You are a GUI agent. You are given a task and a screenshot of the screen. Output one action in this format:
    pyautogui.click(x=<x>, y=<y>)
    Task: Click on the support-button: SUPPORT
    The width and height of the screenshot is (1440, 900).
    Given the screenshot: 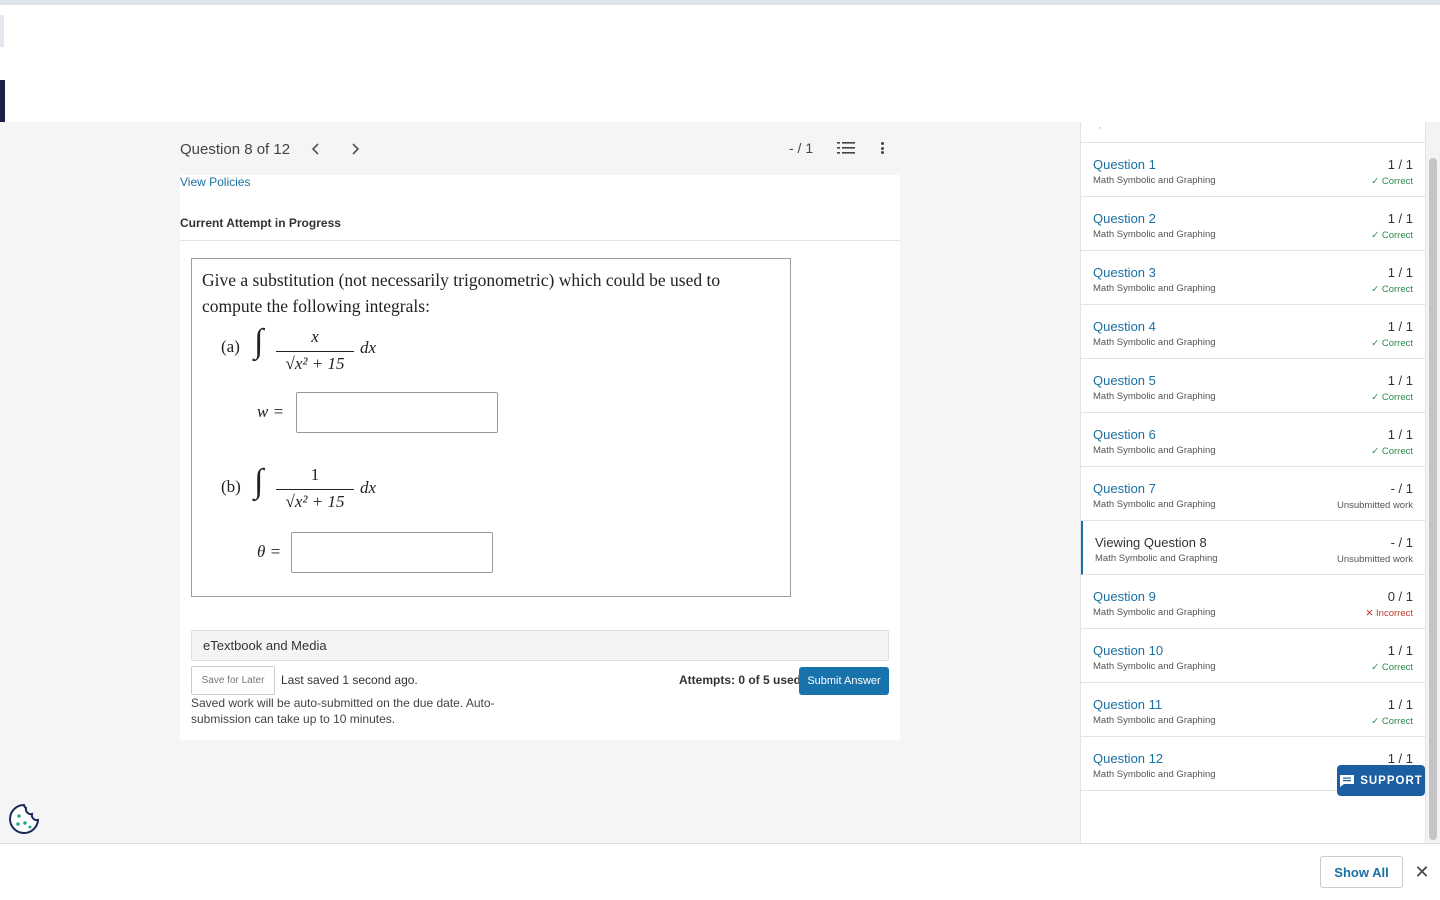 What is the action you would take?
    pyautogui.click(x=1381, y=780)
    